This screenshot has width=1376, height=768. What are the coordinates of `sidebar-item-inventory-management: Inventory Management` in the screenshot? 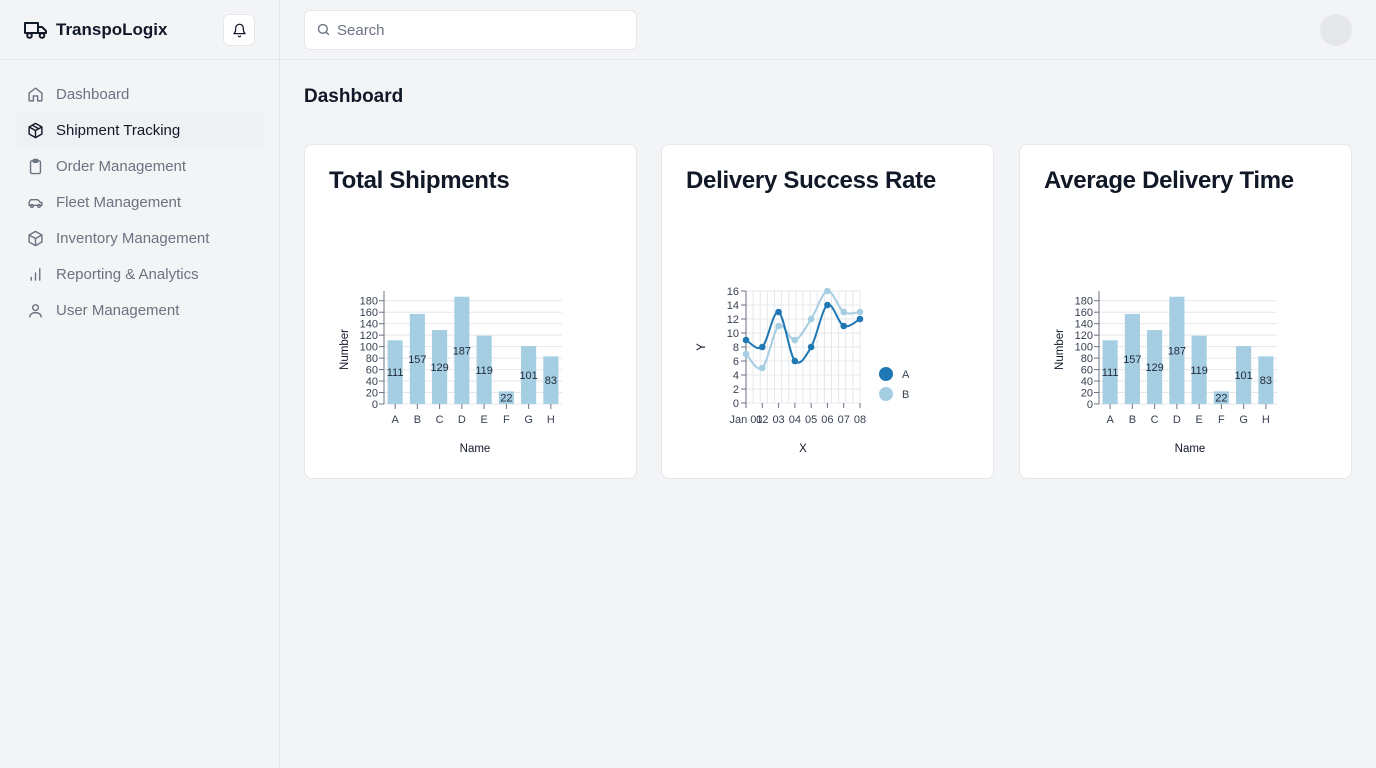 It's located at (140, 238).